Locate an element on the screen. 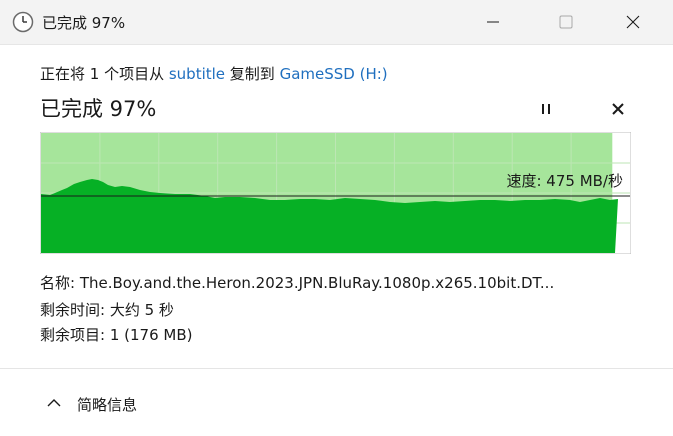 The image size is (673, 436). items-label: 剩余项目: is located at coordinates (73, 335).